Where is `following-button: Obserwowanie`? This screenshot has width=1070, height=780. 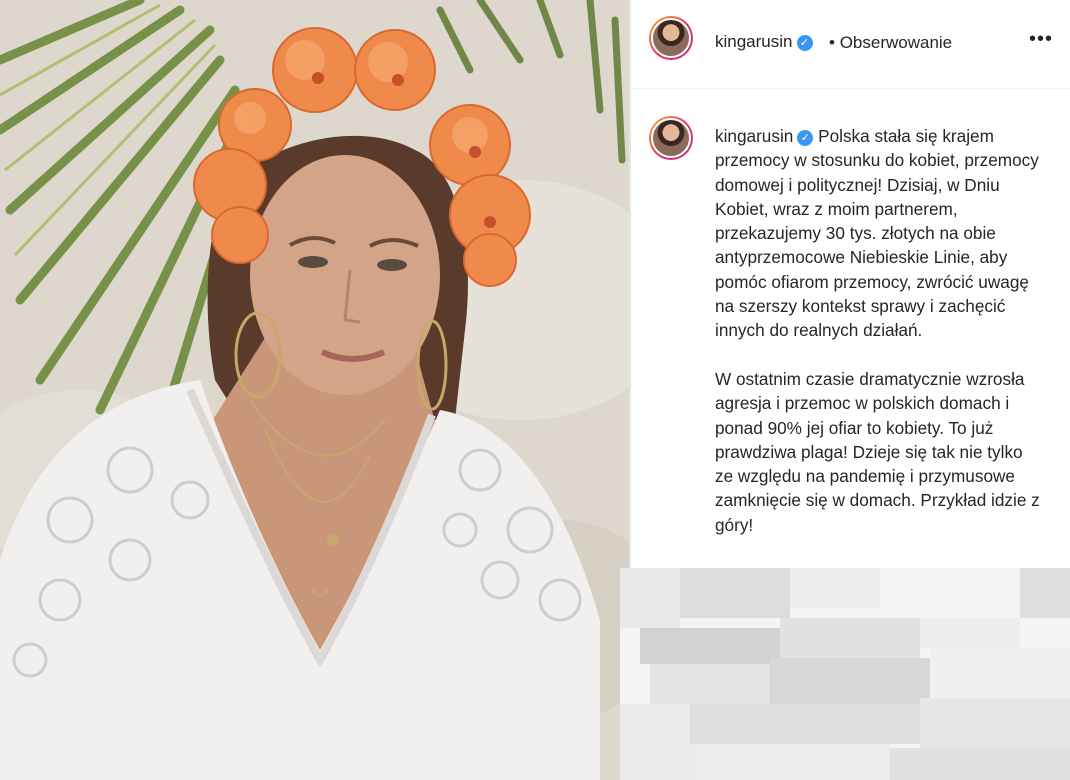
following-button: Obserwowanie is located at coordinates (896, 42).